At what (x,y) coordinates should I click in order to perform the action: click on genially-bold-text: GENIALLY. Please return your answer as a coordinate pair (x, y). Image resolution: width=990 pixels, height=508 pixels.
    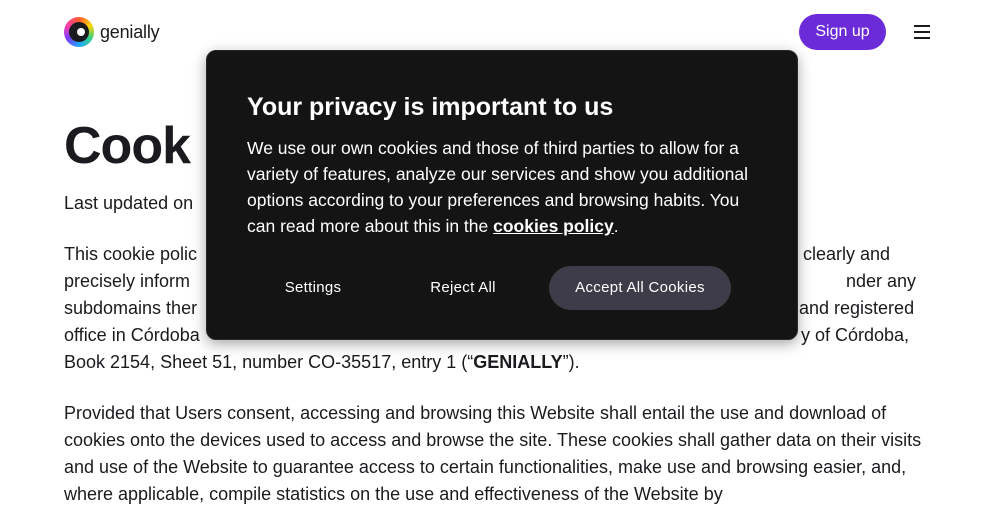
    Looking at the image, I should click on (518, 362).